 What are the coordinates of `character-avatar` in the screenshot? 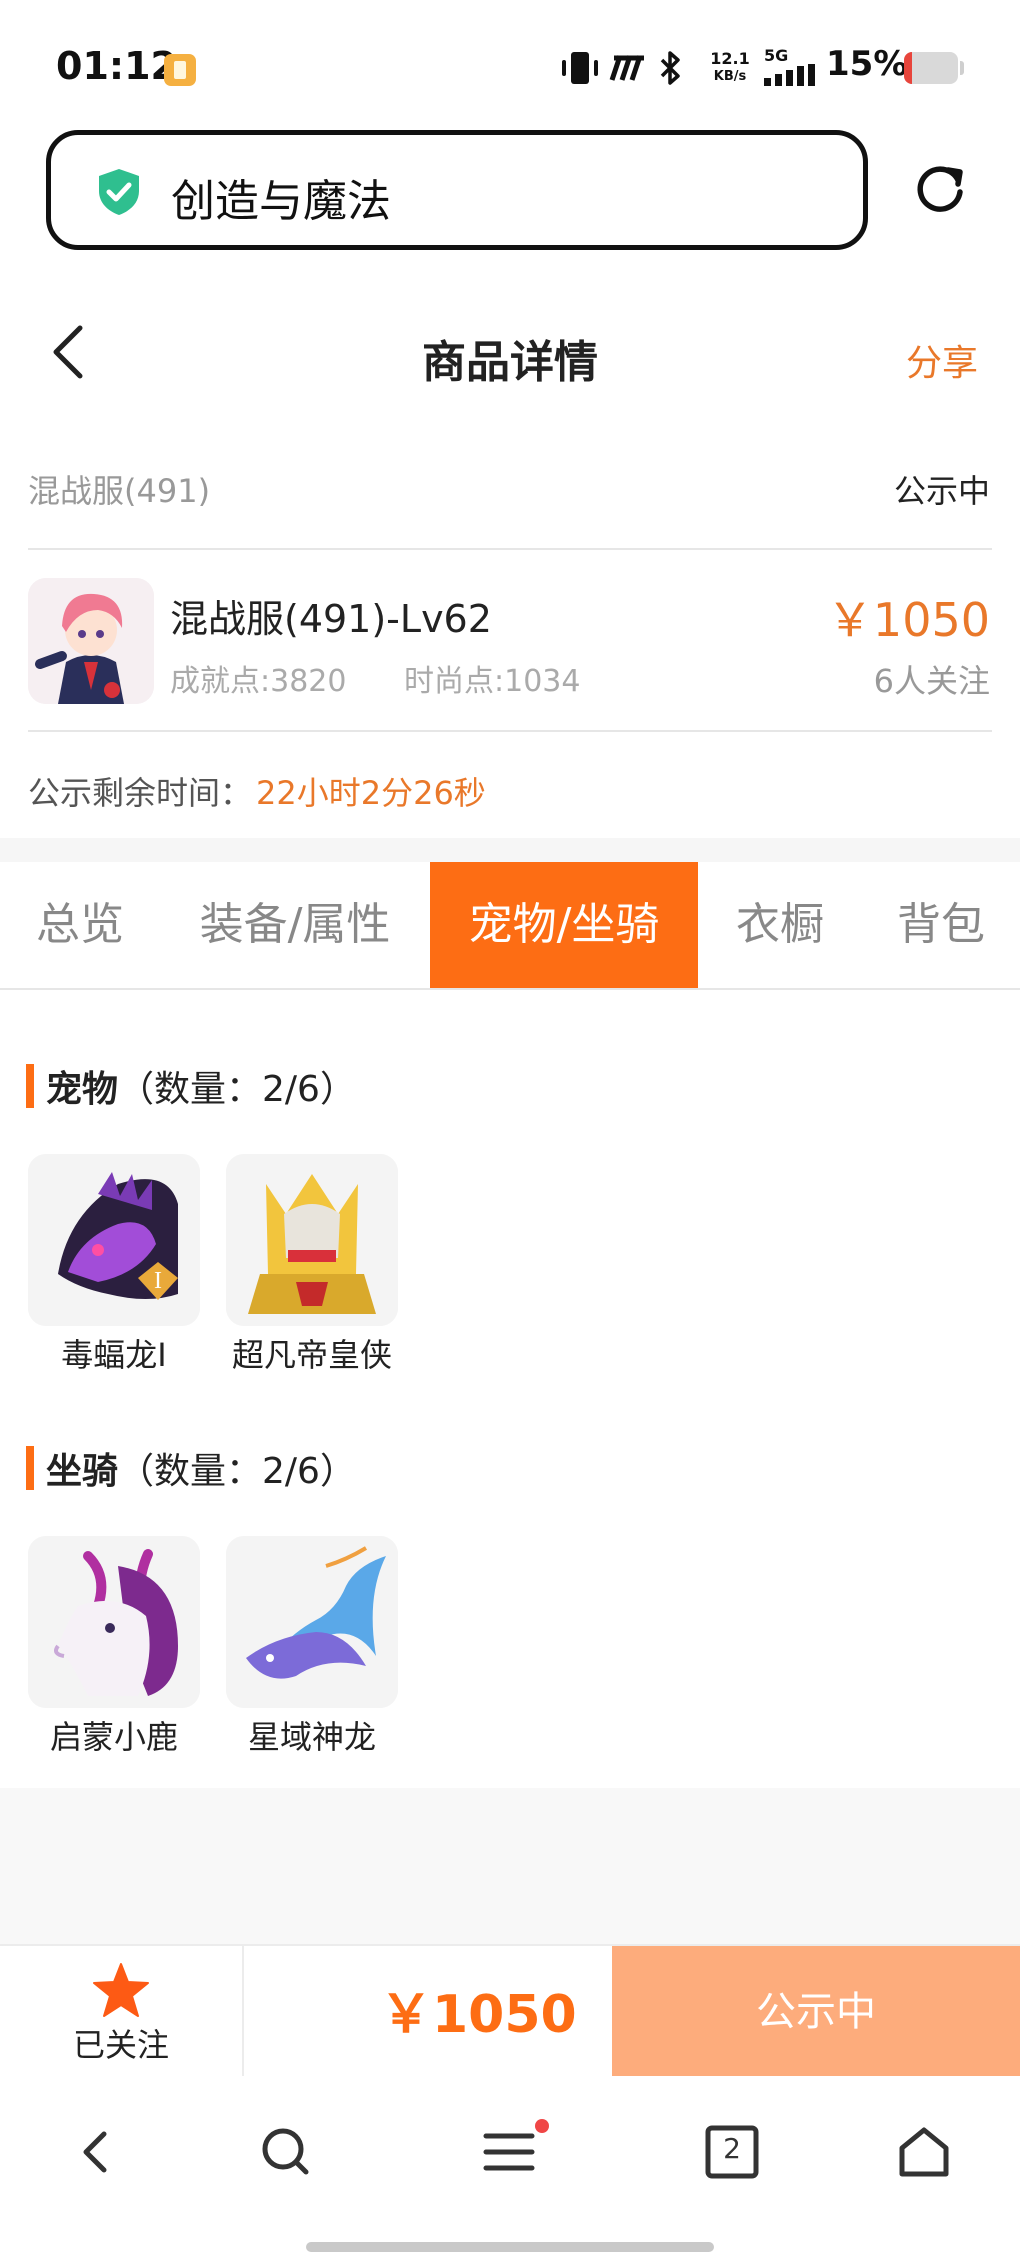 It's located at (91, 641).